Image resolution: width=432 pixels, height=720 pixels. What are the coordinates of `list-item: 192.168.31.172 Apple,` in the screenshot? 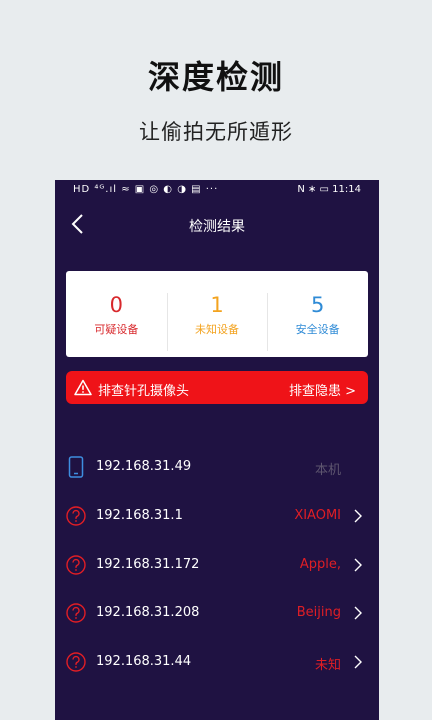 It's located at (217, 566).